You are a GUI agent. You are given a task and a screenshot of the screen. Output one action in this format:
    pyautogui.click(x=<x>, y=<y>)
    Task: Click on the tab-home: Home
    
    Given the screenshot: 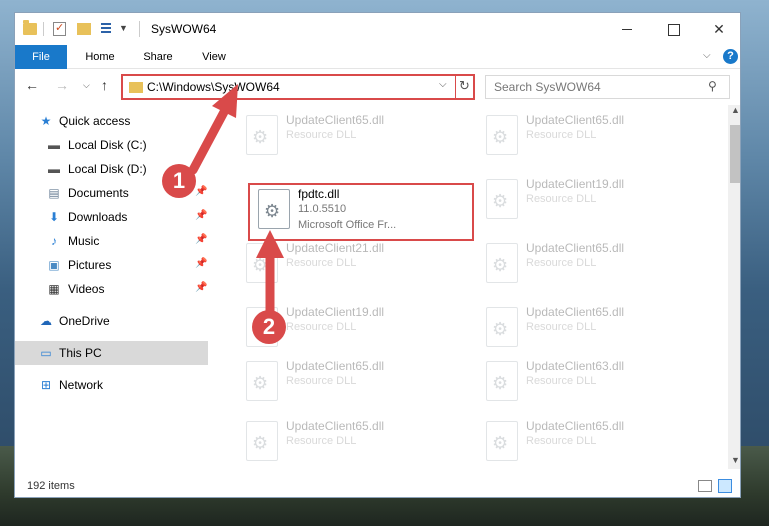 What is the action you would take?
    pyautogui.click(x=100, y=57)
    